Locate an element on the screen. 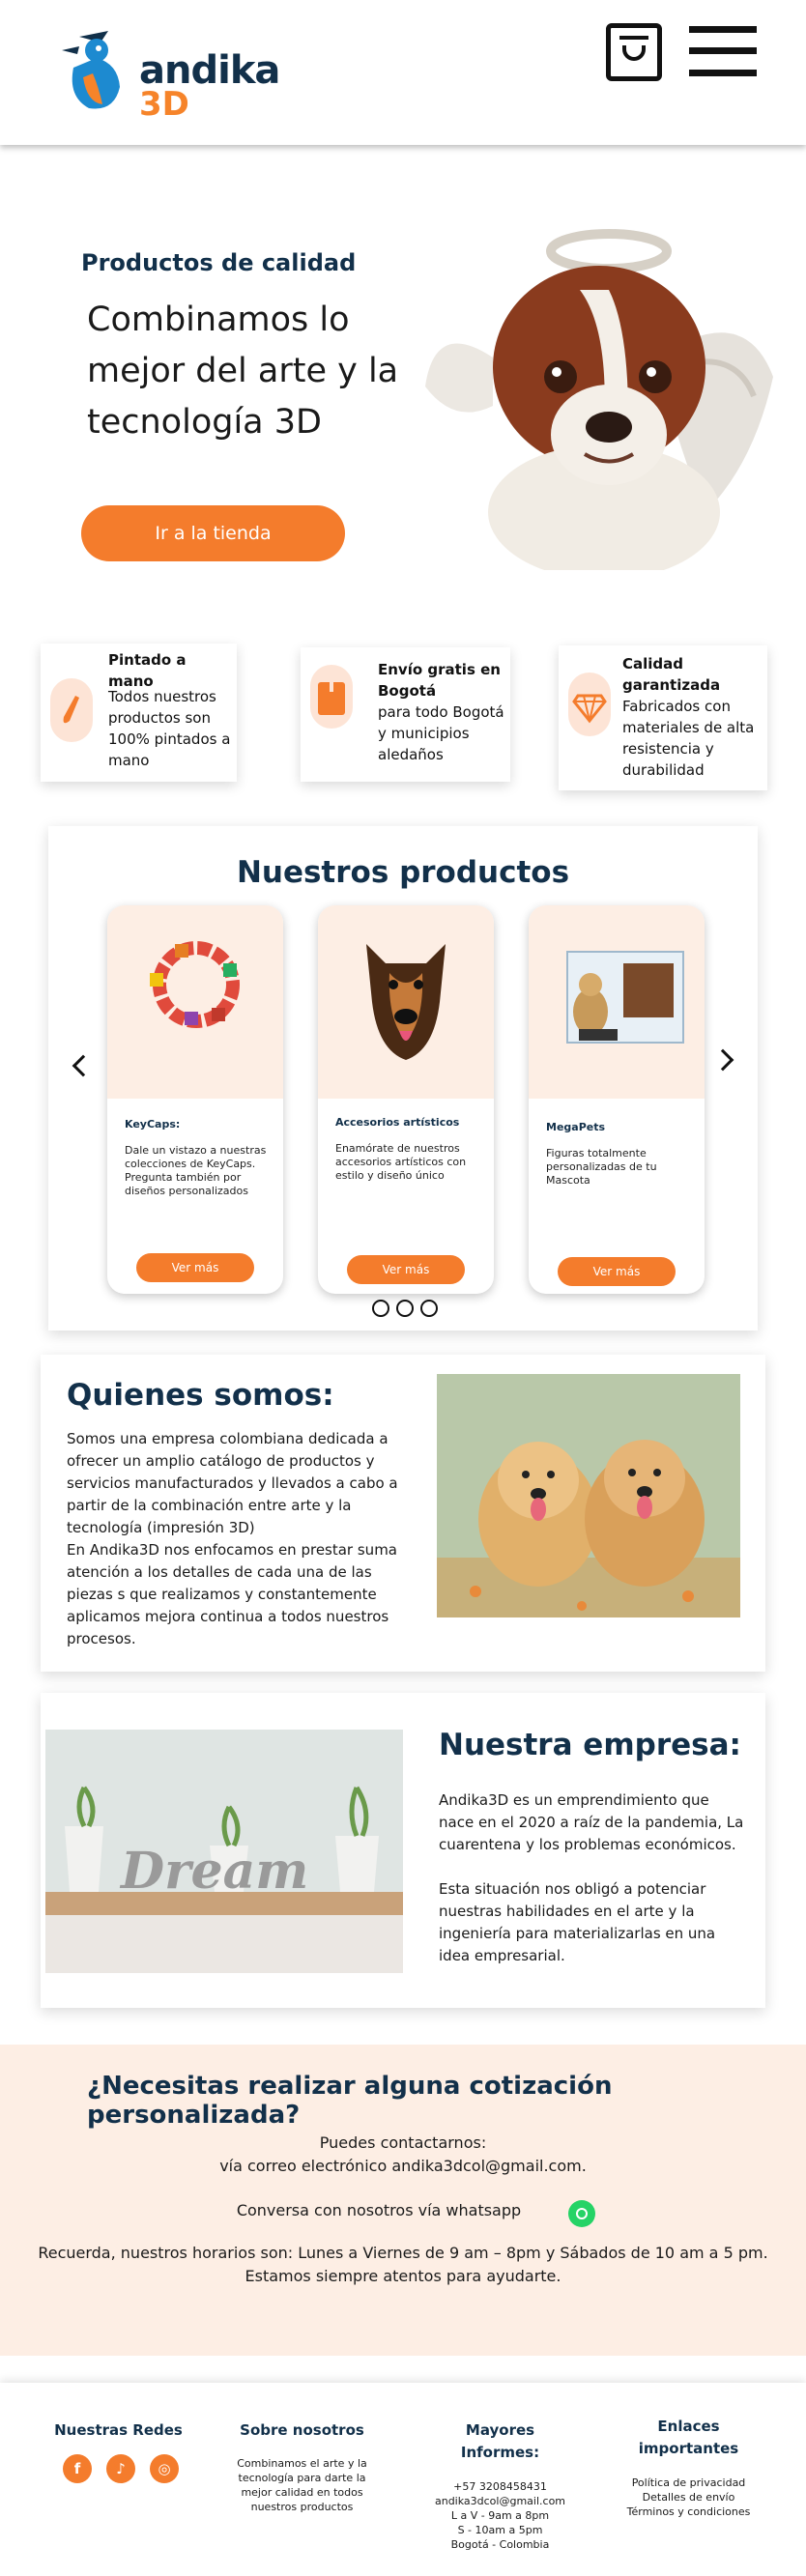 The image size is (806, 2576). svg-text: Dream is located at coordinates (214, 1872).